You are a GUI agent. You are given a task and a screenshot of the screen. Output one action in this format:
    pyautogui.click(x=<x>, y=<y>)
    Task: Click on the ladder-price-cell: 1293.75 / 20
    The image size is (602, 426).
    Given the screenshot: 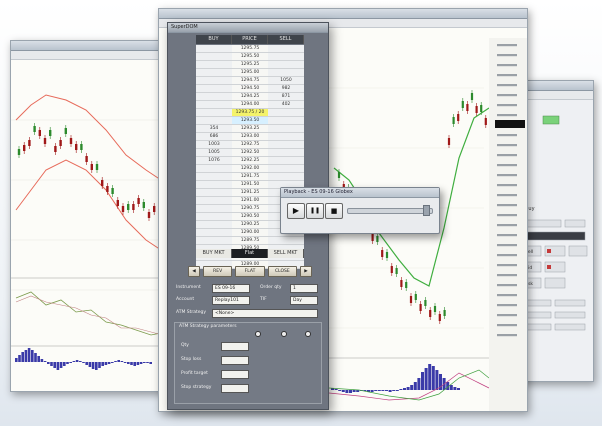 What is the action you would take?
    pyautogui.click(x=250, y=112)
    